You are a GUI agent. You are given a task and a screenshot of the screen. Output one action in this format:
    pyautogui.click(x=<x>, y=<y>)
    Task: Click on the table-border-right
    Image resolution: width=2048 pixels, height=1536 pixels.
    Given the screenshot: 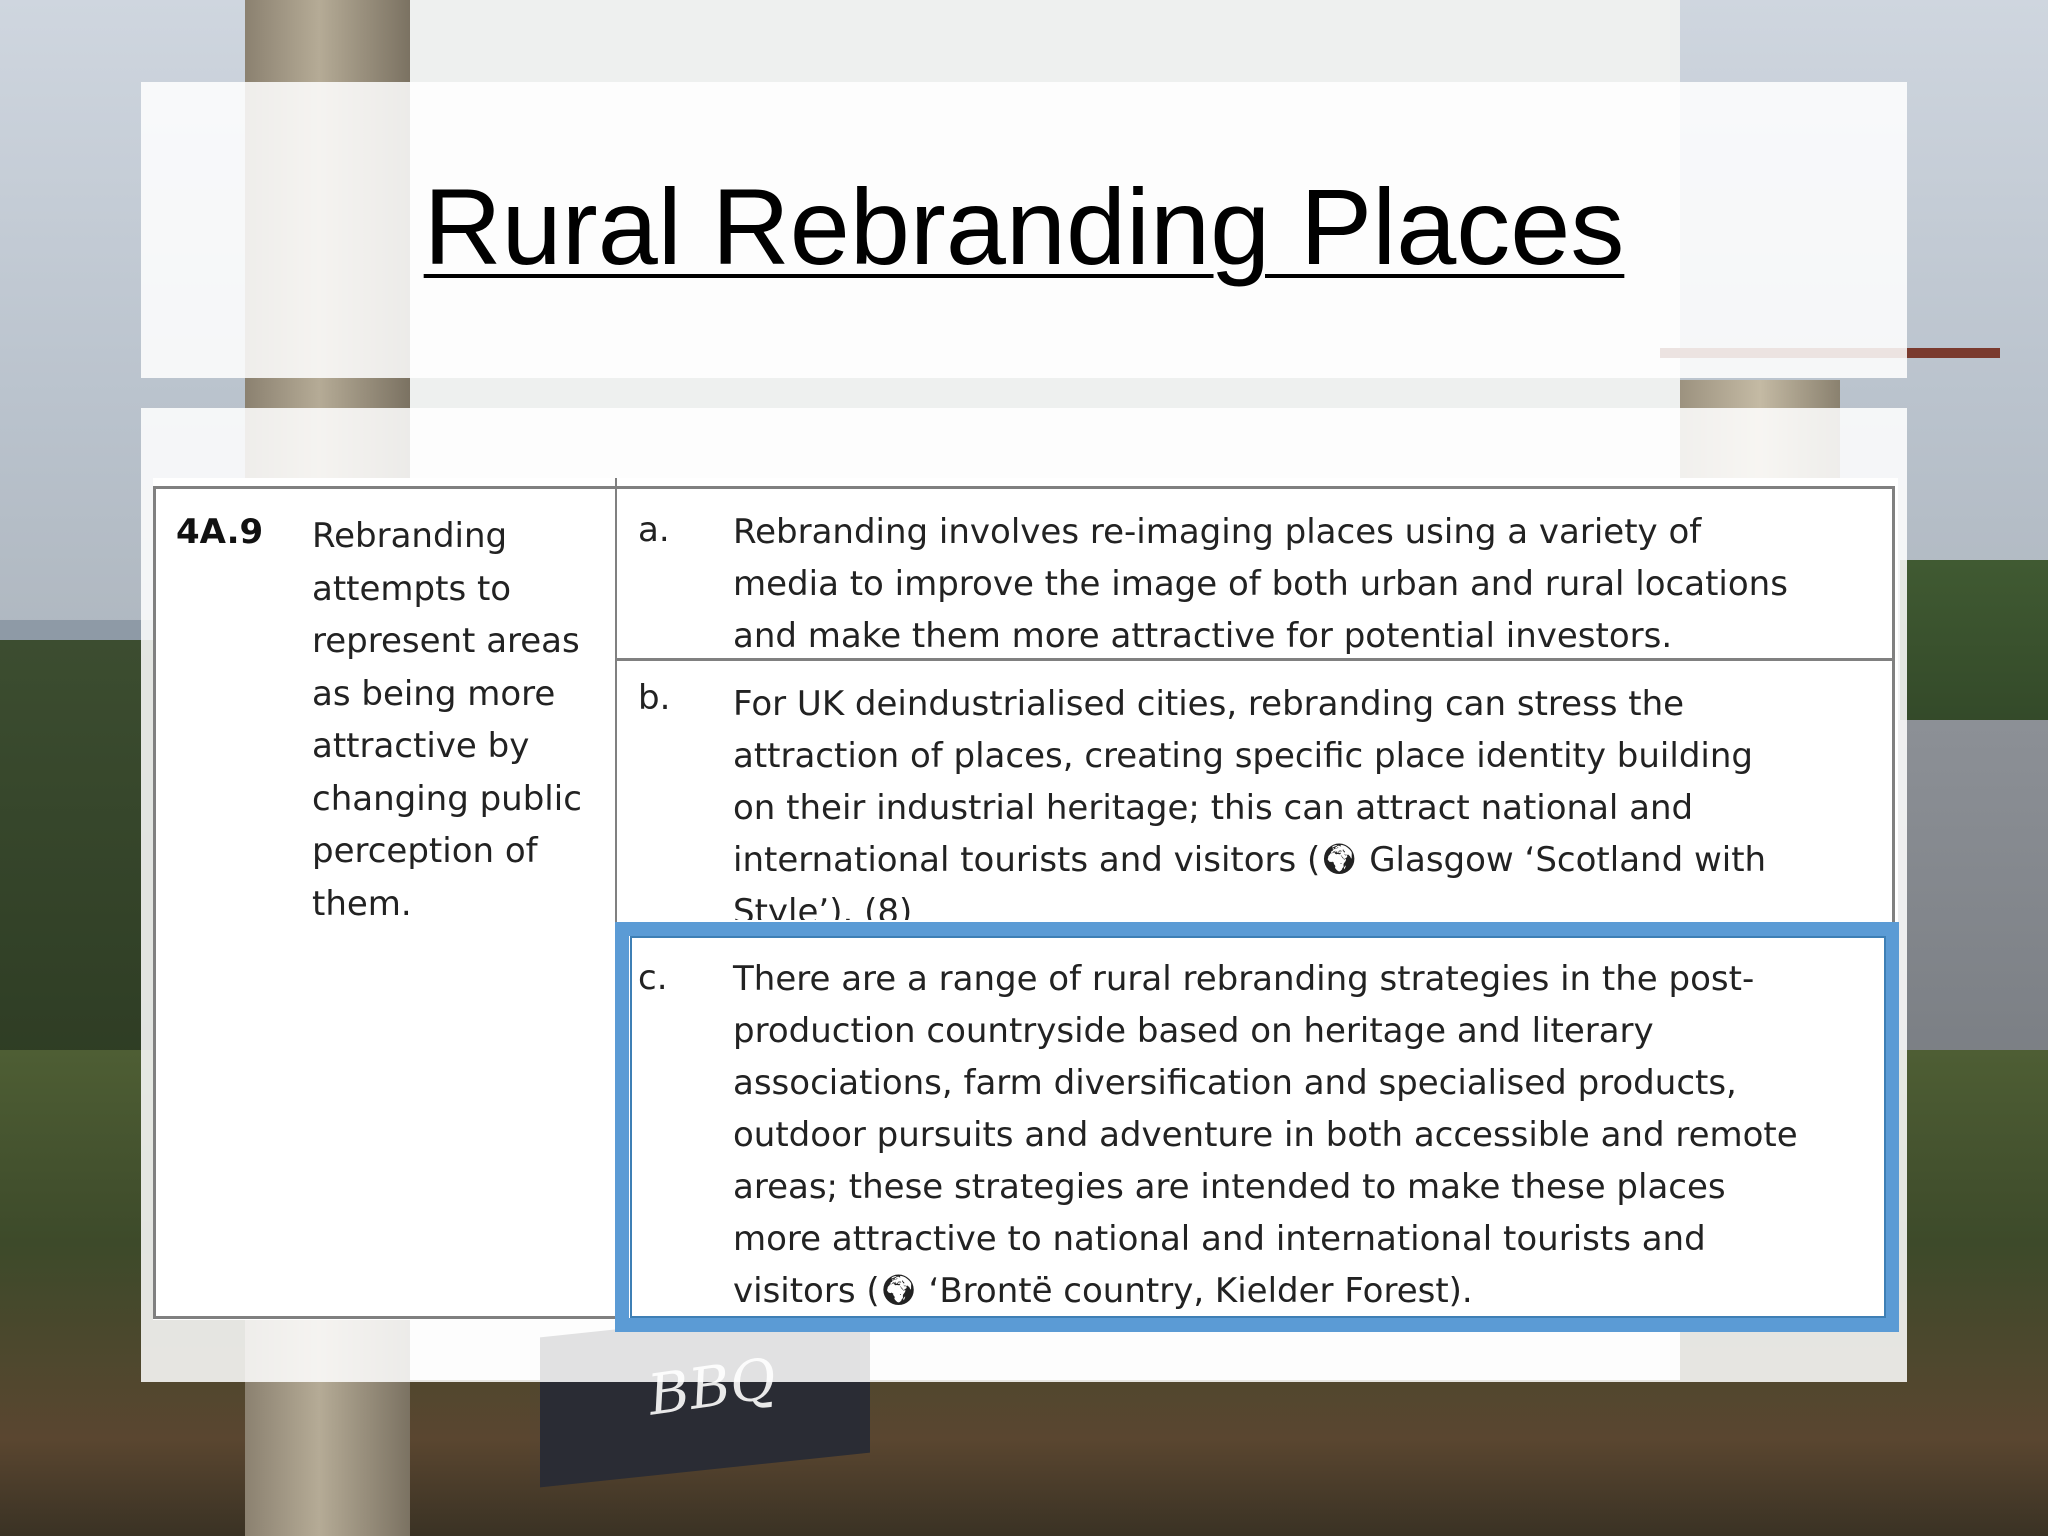 What is the action you would take?
    pyautogui.click(x=1893, y=706)
    